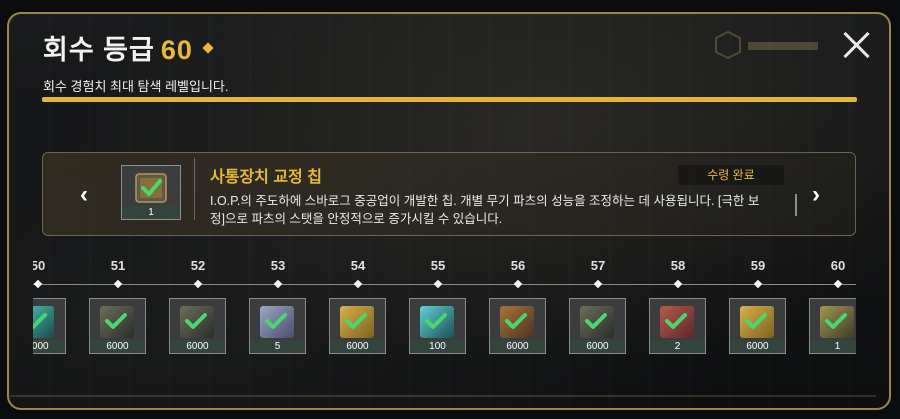  Describe the element at coordinates (151, 188) in the screenshot. I see `chip-item-icon` at that location.